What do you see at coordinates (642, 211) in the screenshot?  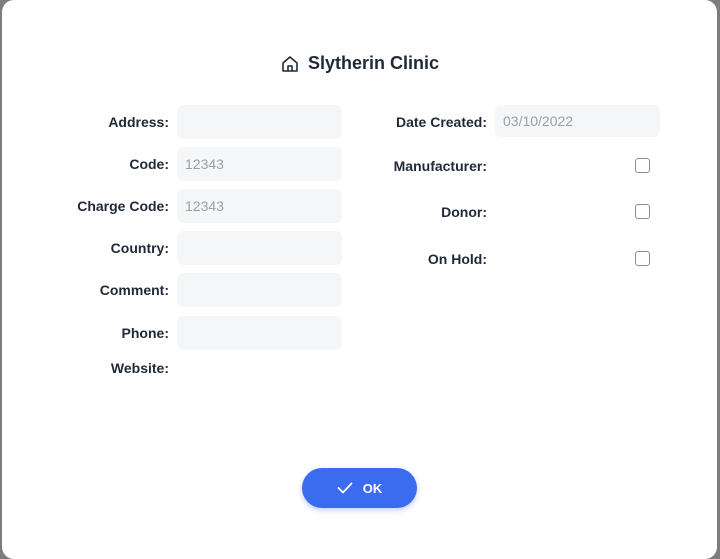 I see `donor-checkbox` at bounding box center [642, 211].